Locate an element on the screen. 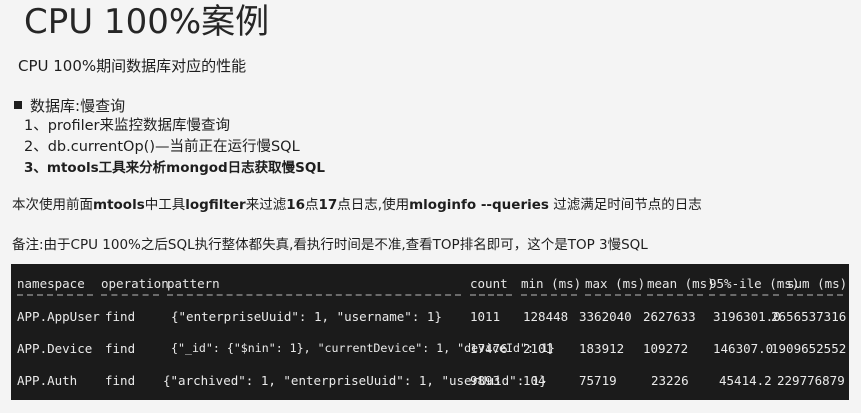 Image resolution: width=861 pixels, height=413 pixels. step-item: 1、profiler来监控数据库慢查询 is located at coordinates (127, 126).